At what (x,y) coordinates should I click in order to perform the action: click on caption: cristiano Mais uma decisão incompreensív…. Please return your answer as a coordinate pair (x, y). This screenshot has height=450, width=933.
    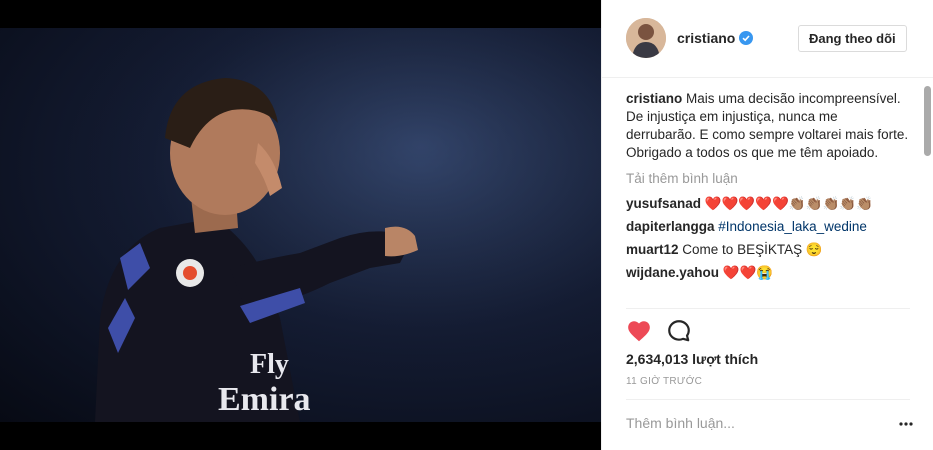
    Looking at the image, I should click on (768, 126).